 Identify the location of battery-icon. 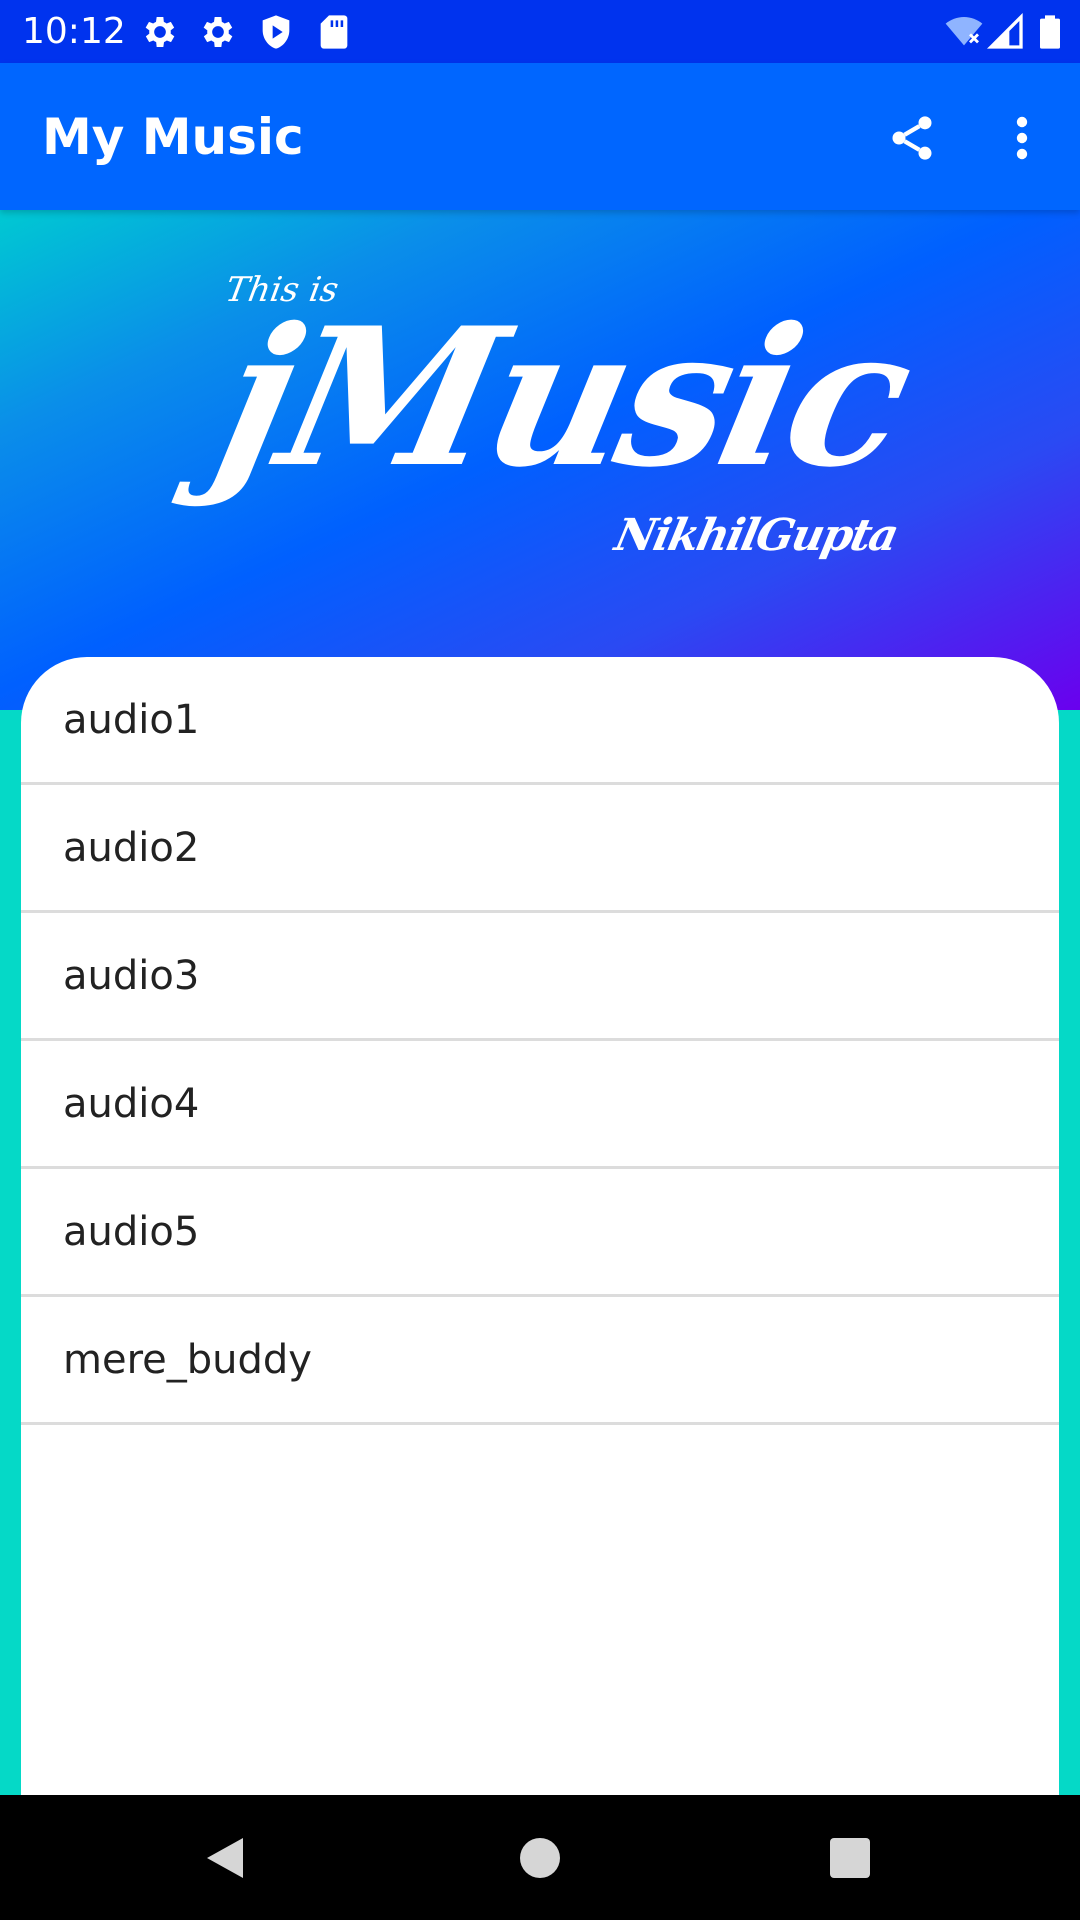
(1050, 32).